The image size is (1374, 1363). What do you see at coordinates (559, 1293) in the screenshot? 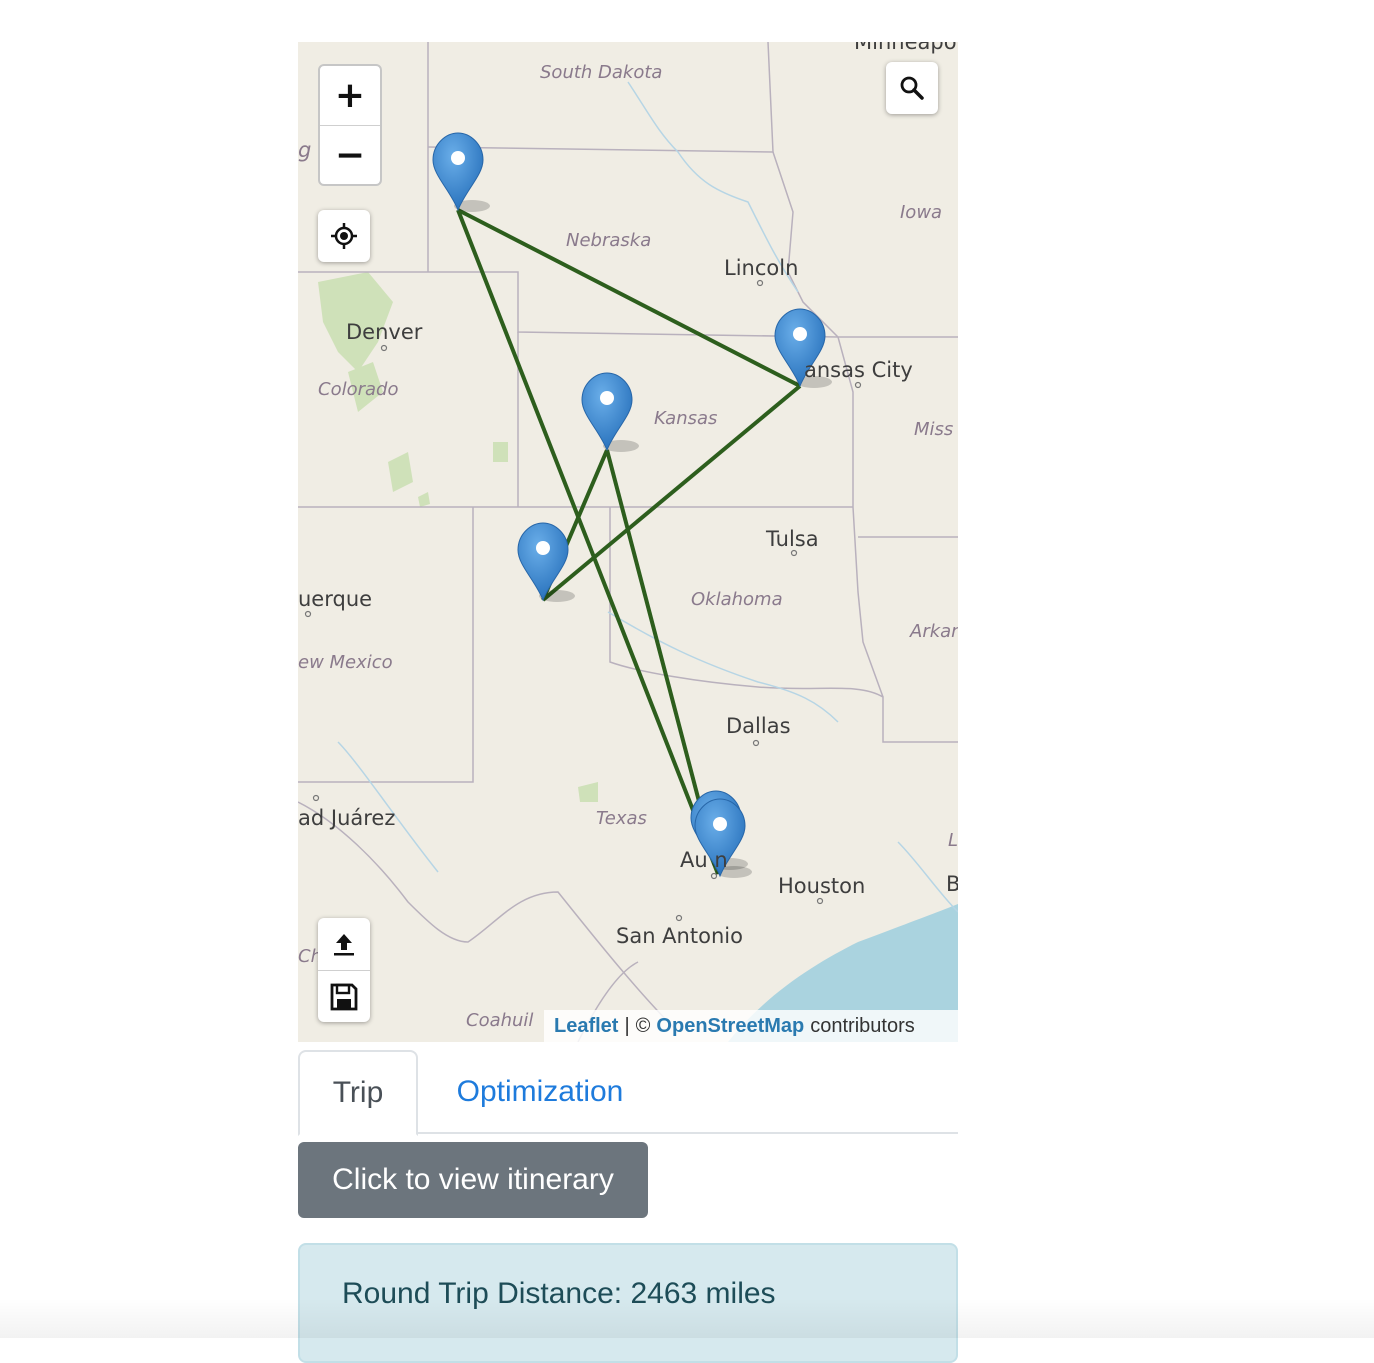
I see `round-trip-distance-text: Round Trip Distance: 2463 miles` at bounding box center [559, 1293].